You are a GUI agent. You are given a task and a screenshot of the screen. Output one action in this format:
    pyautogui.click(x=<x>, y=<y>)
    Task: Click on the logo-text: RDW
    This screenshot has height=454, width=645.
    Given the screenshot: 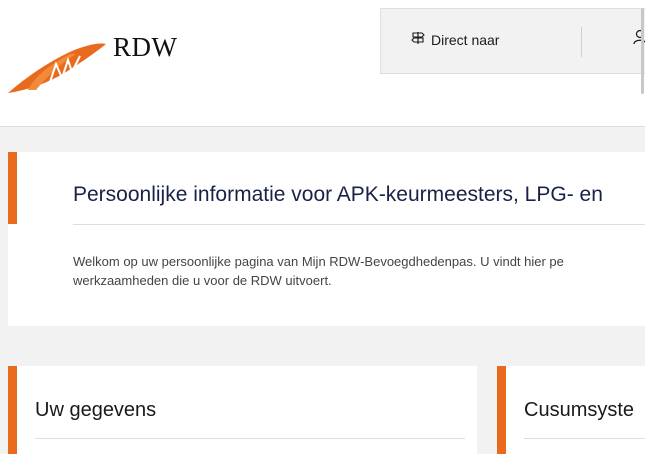 What is the action you would take?
    pyautogui.click(x=145, y=47)
    